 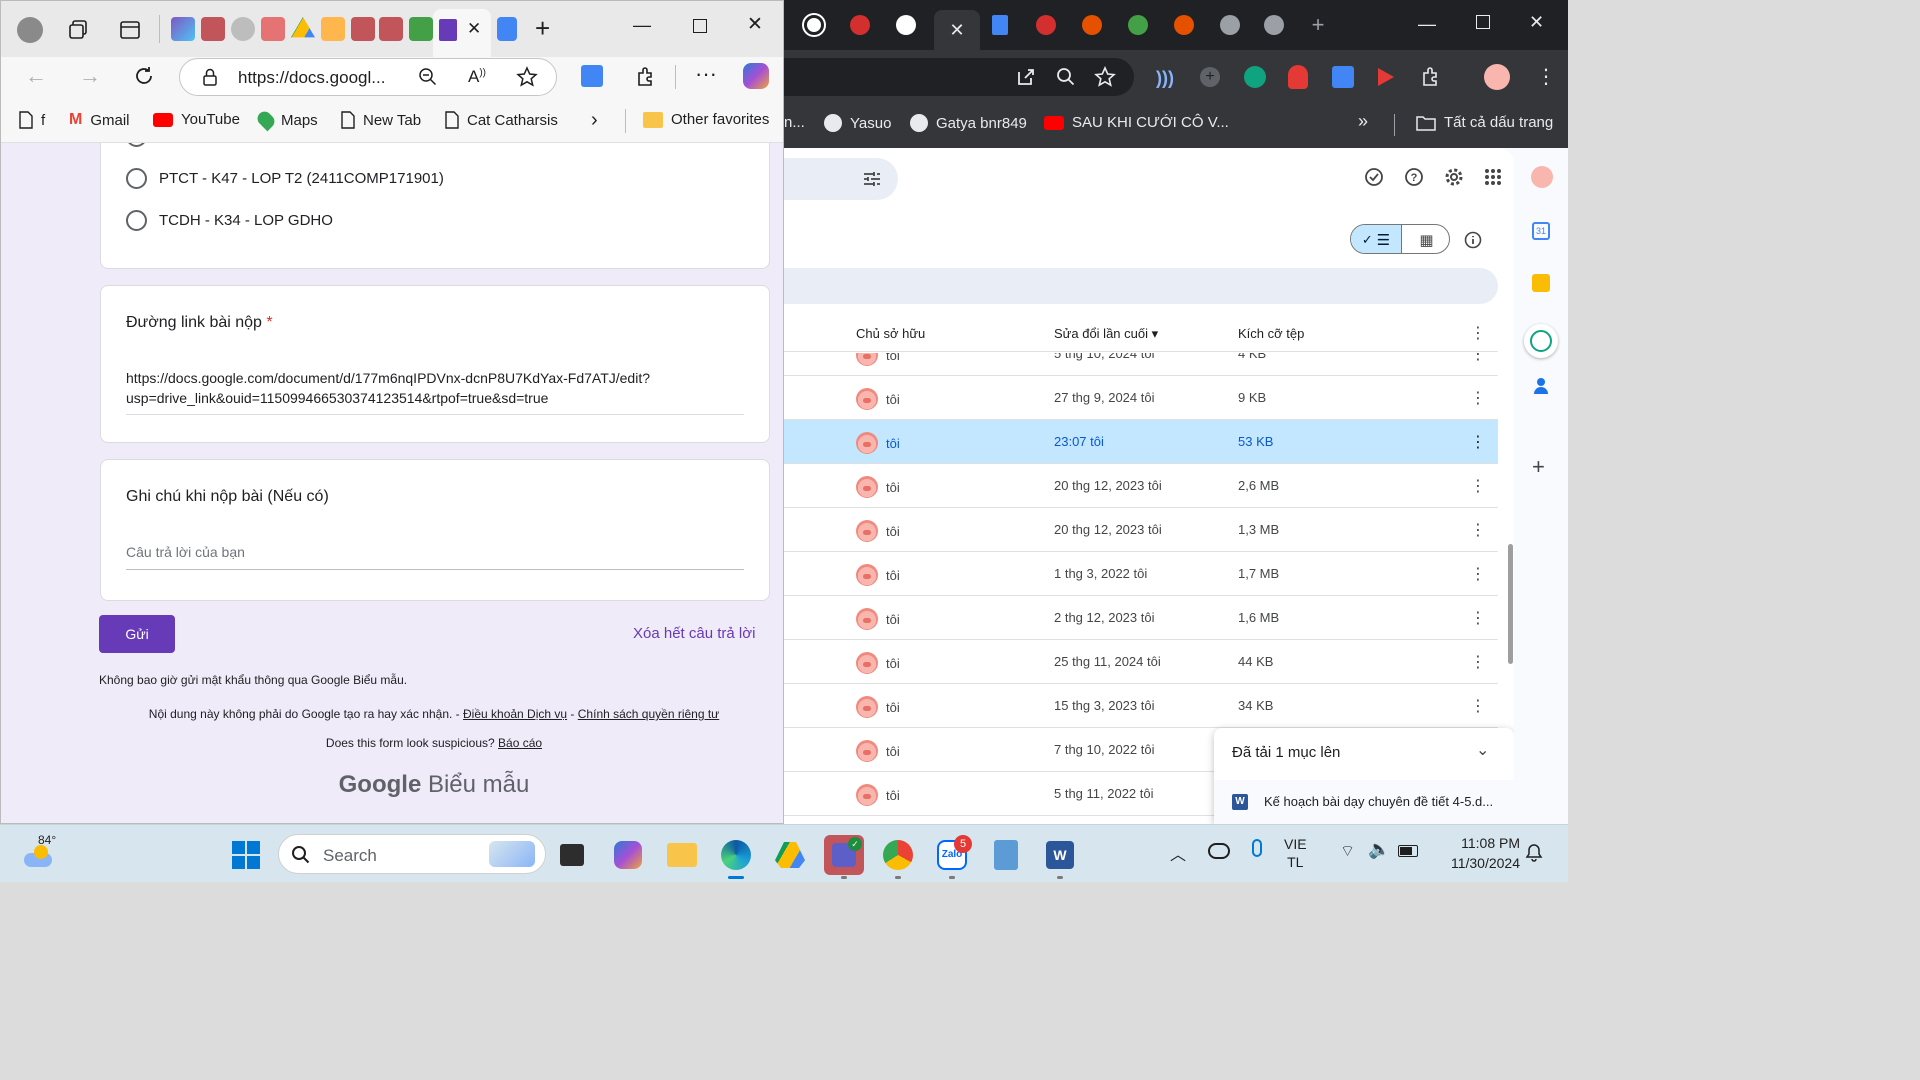 I want to click on zoom-icon, so click(x=1066, y=77).